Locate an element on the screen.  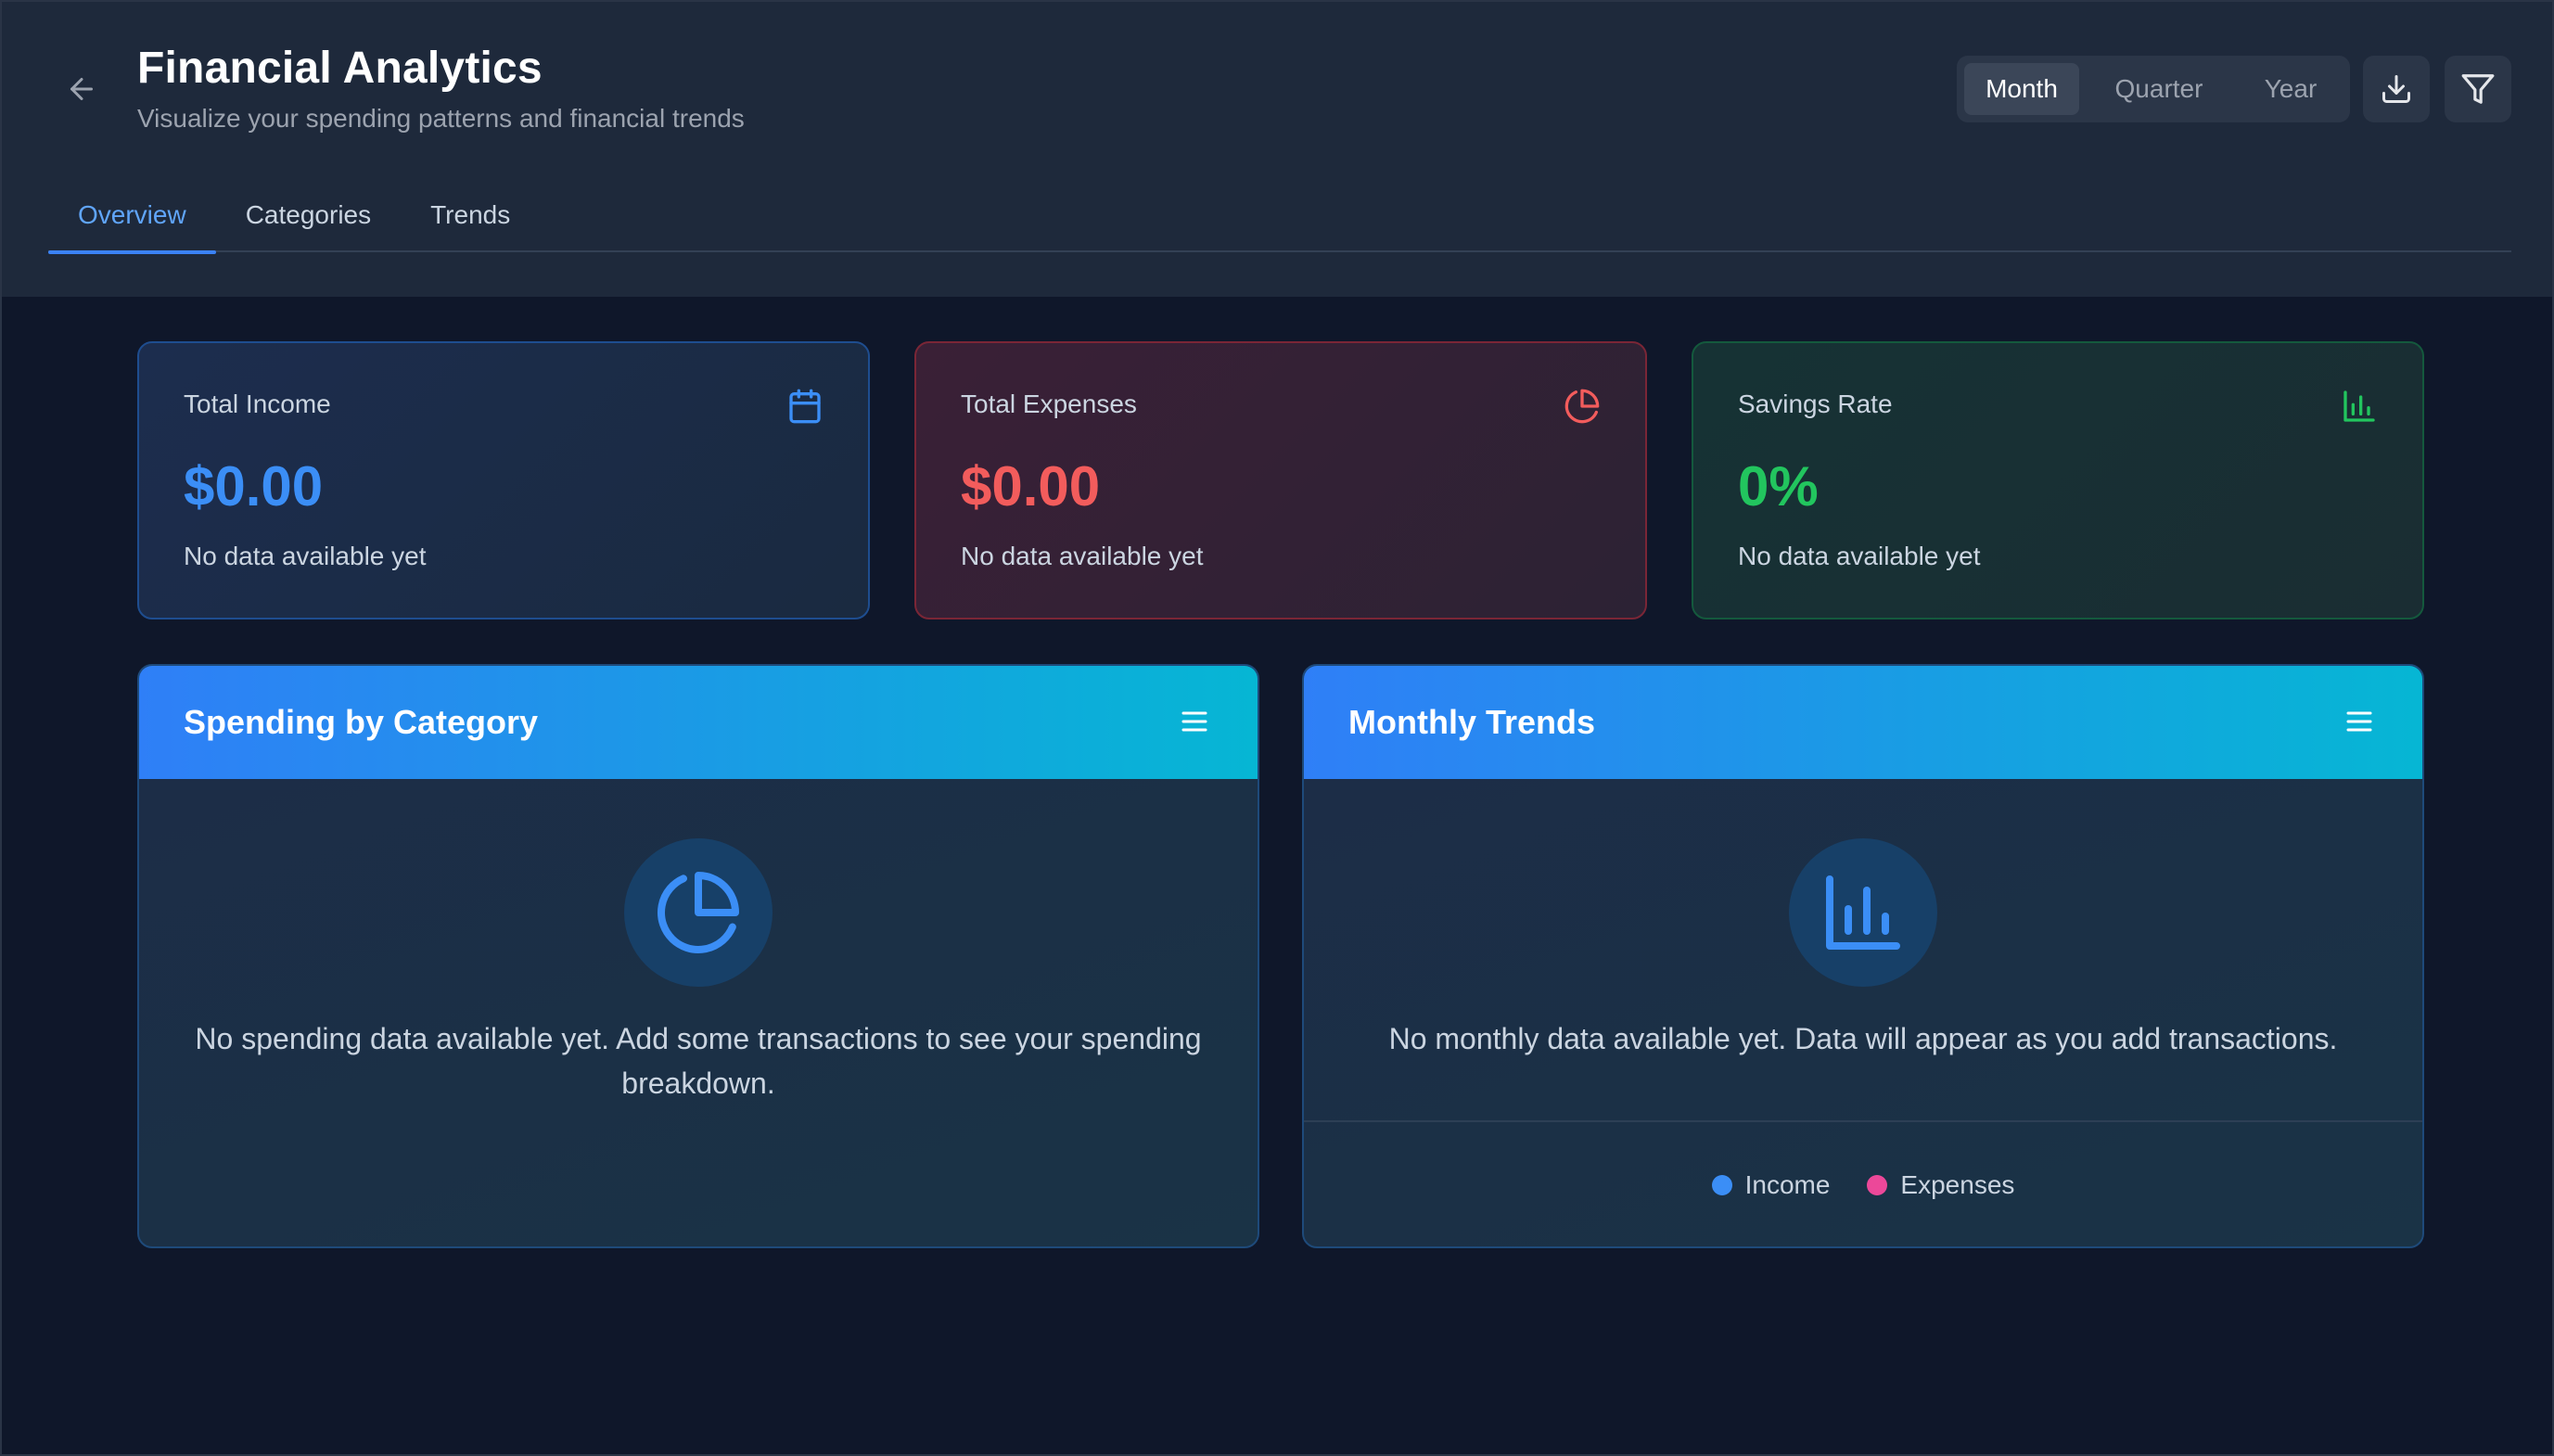
arrow-left-icon is located at coordinates (81, 89).